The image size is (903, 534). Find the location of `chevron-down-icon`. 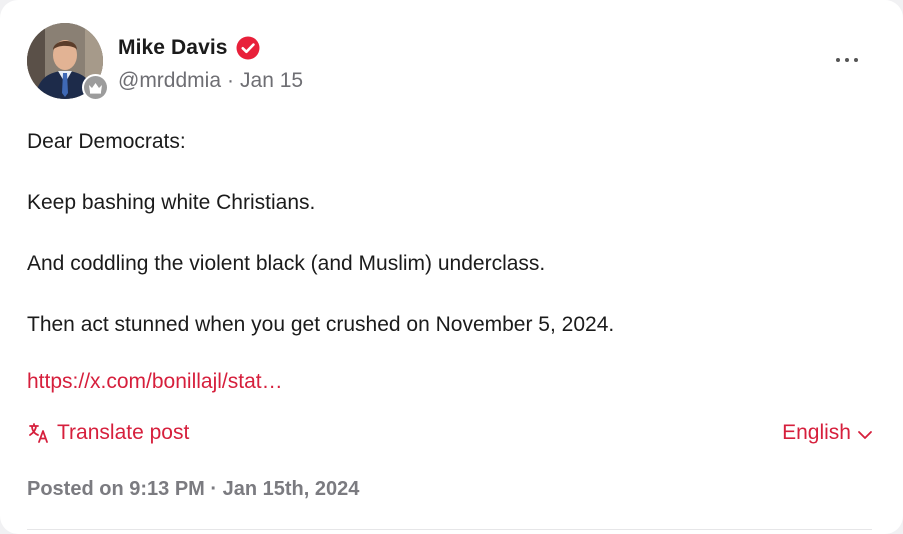

chevron-down-icon is located at coordinates (865, 433).